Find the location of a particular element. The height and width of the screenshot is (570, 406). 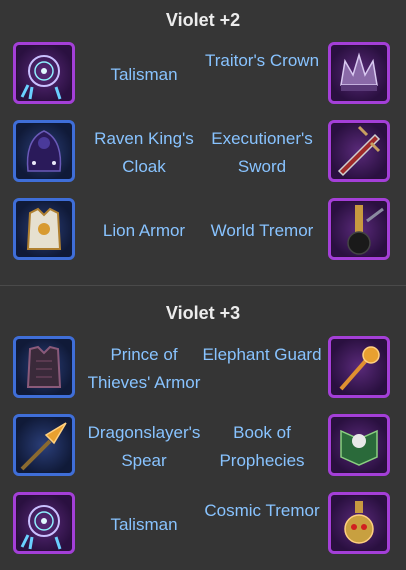

item-name-text: Prince of Thieves' Armor is located at coordinates (144, 368).